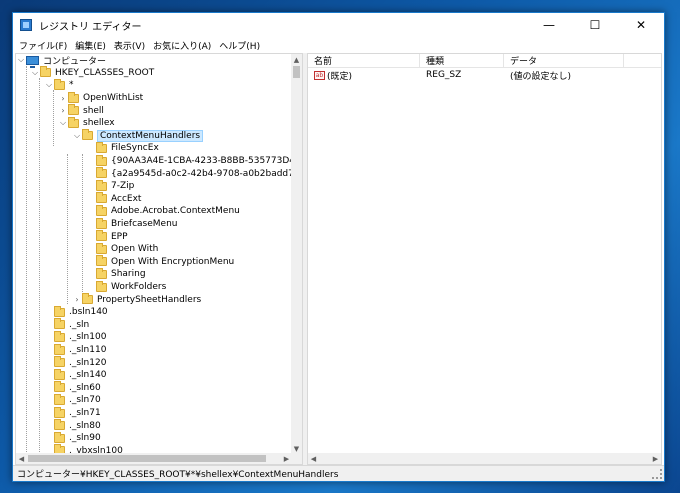  I want to click on list-header: 名前 種類 データ, so click(484, 61).